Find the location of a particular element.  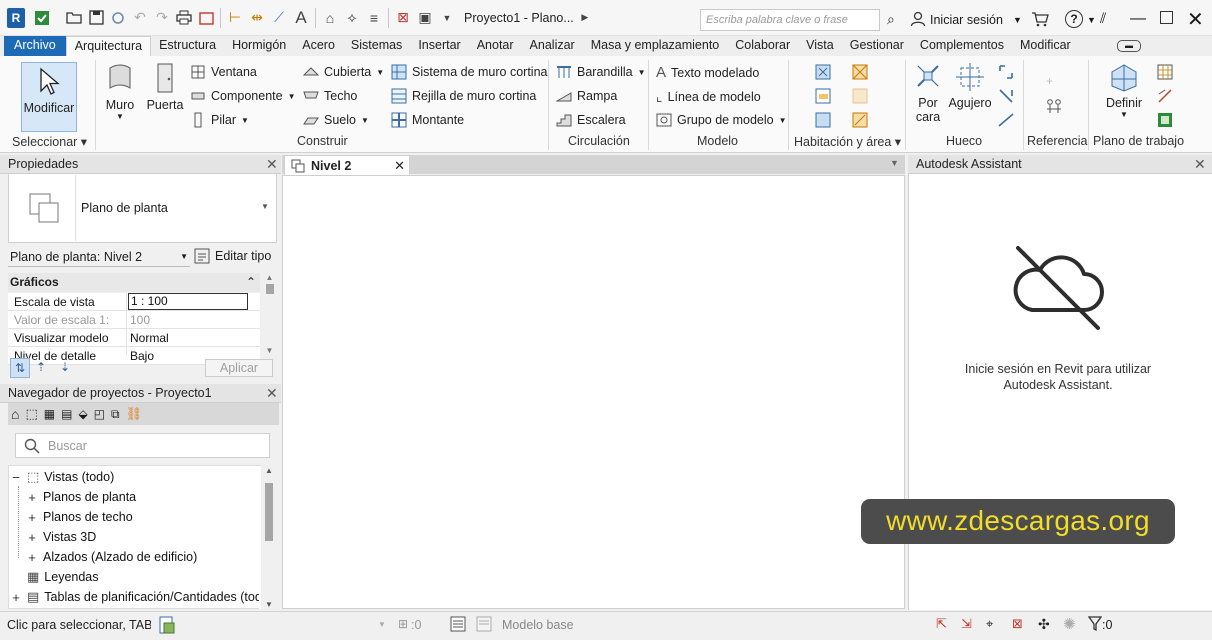

thin-lines-icon: ≡ is located at coordinates (374, 18).